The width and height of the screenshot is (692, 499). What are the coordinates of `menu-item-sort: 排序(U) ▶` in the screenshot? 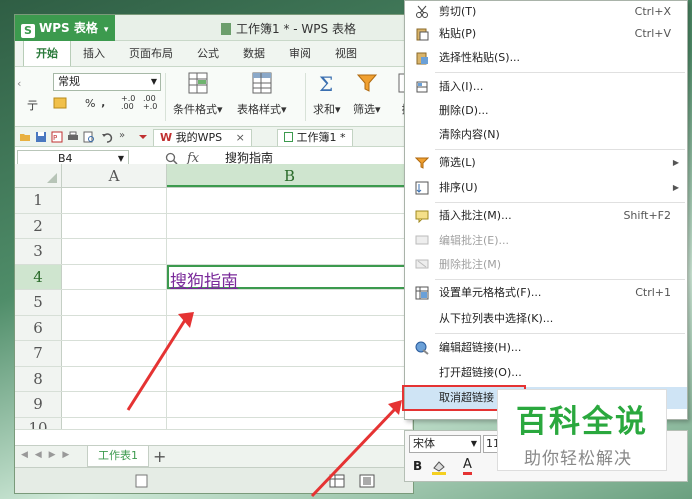 It's located at (546, 188).